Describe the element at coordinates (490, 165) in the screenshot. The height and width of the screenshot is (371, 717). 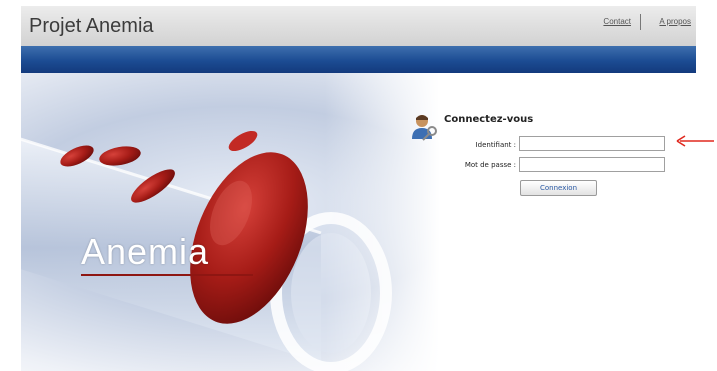
I see `password-label: Mot de passe :` at that location.